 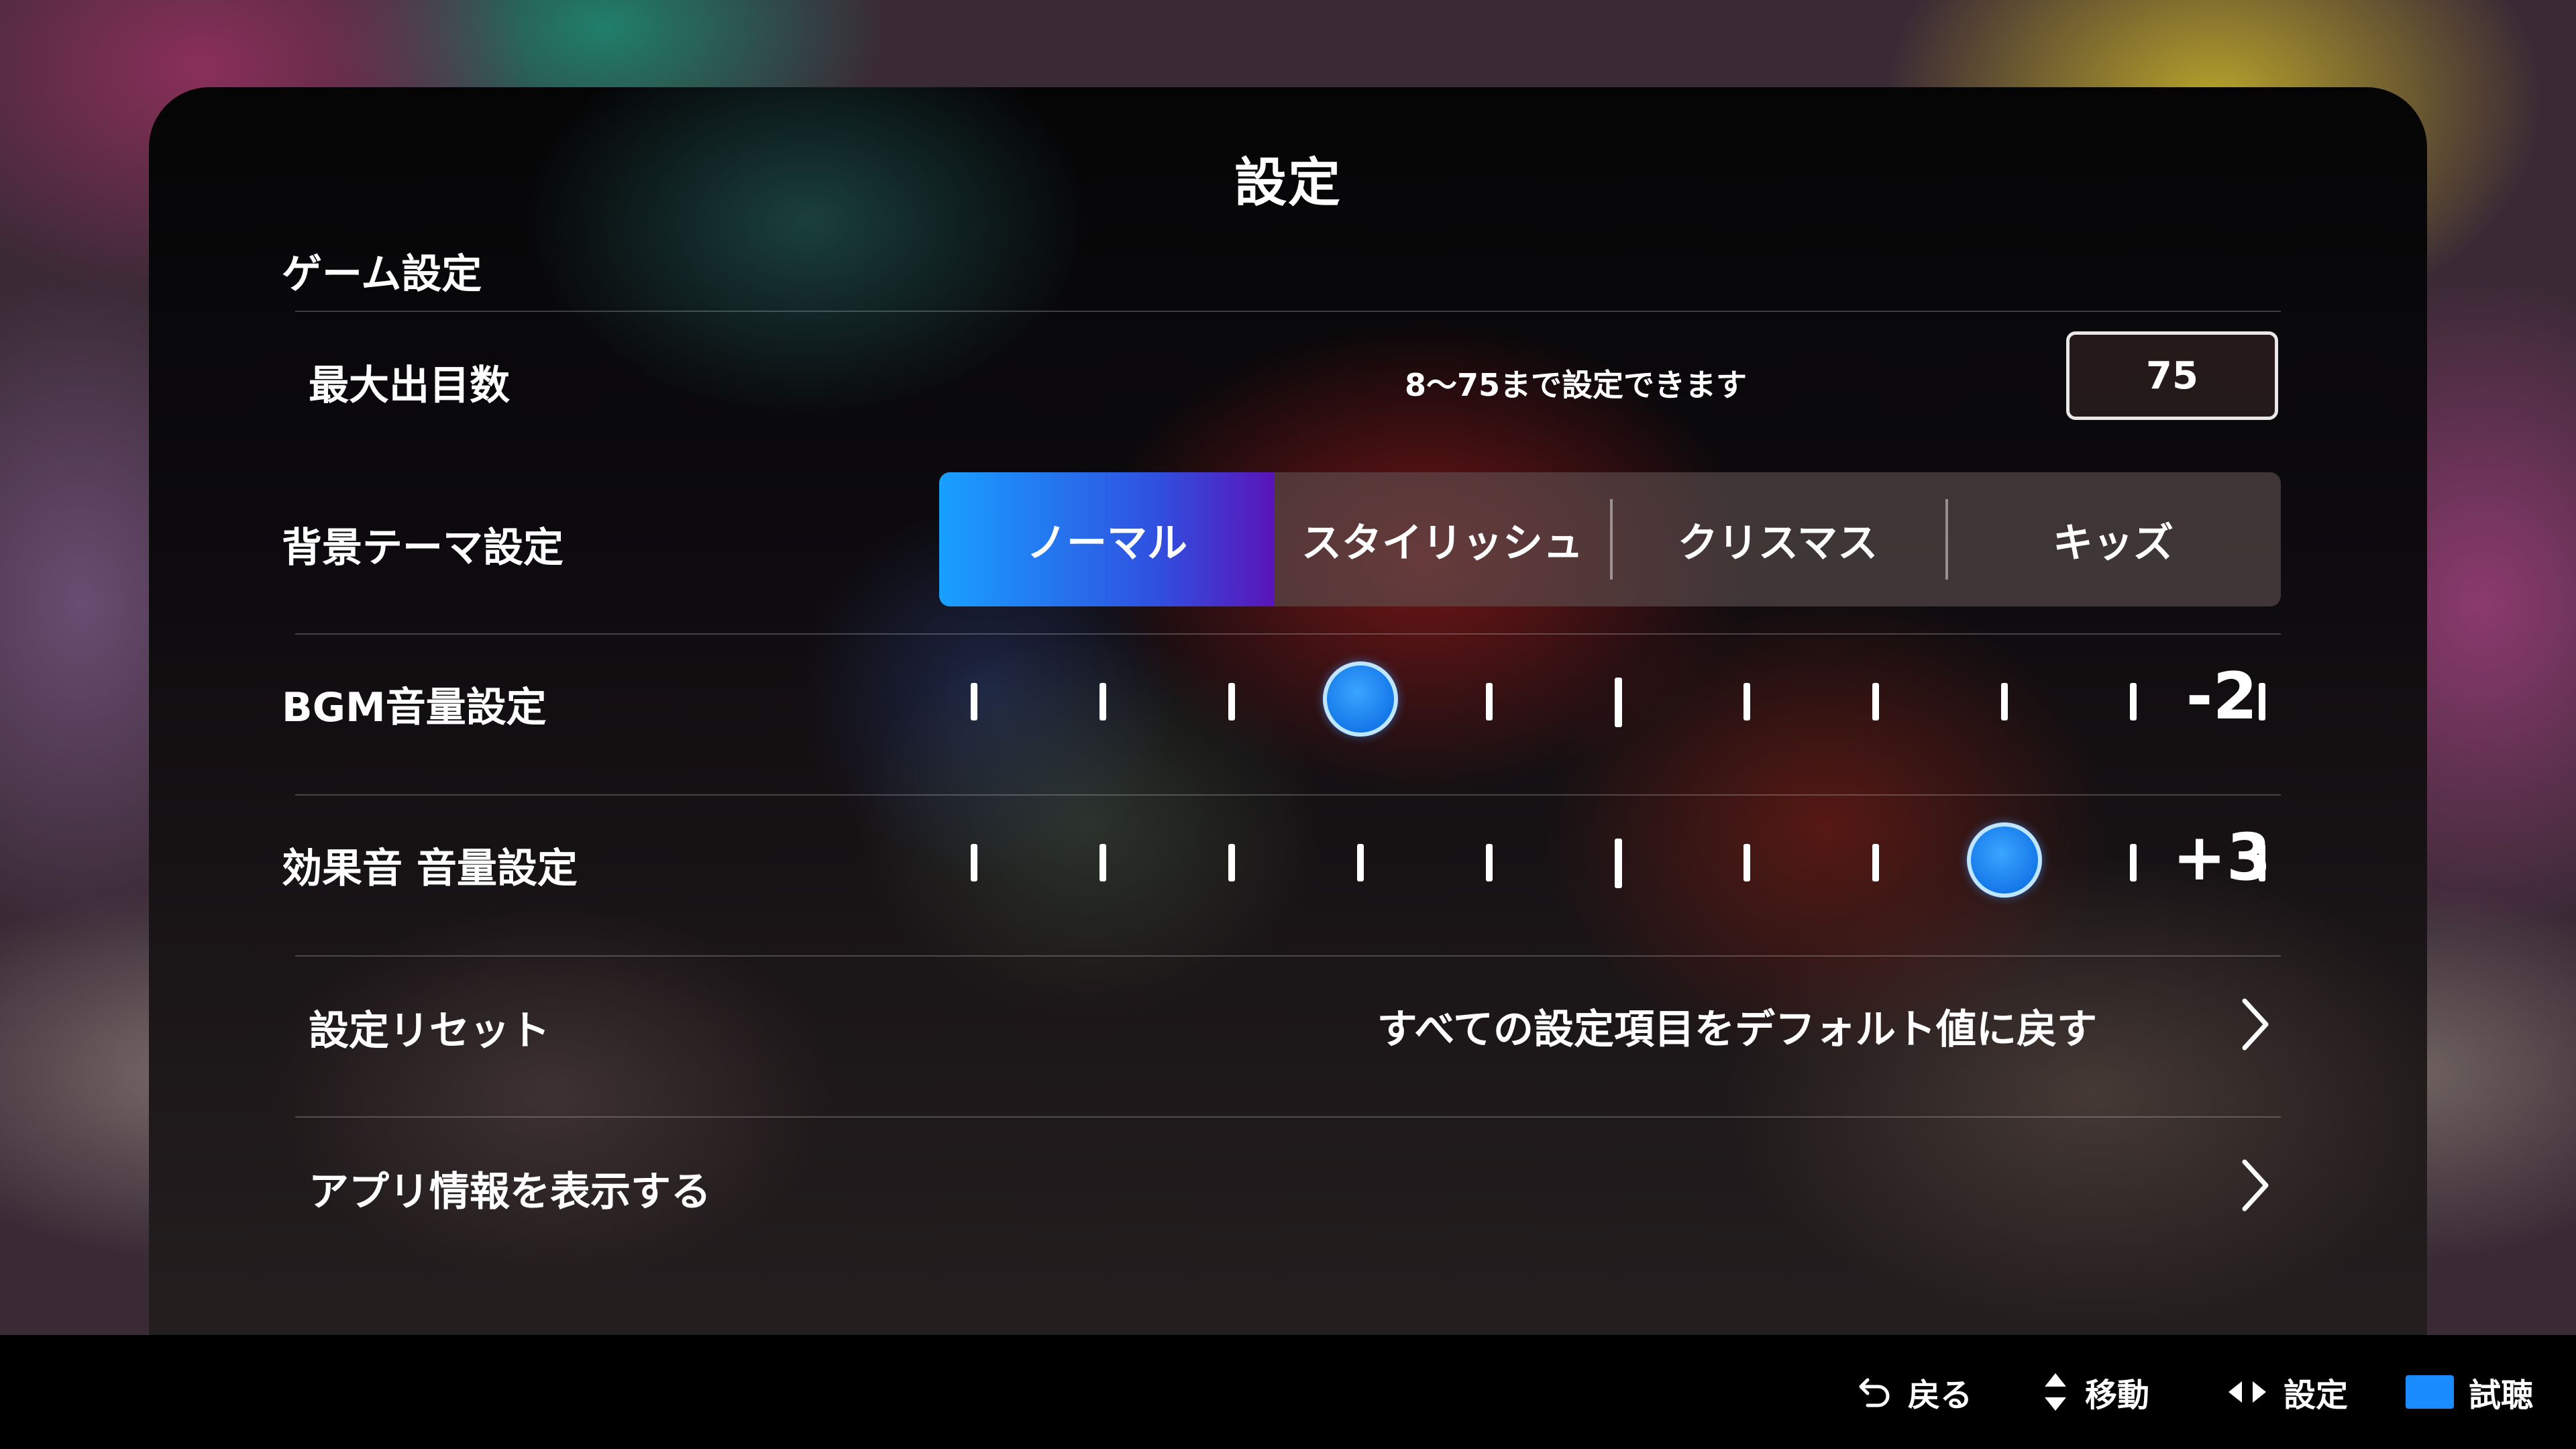 What do you see at coordinates (2501, 1395) in the screenshot?
I see `hint-preview-label: 試聴` at bounding box center [2501, 1395].